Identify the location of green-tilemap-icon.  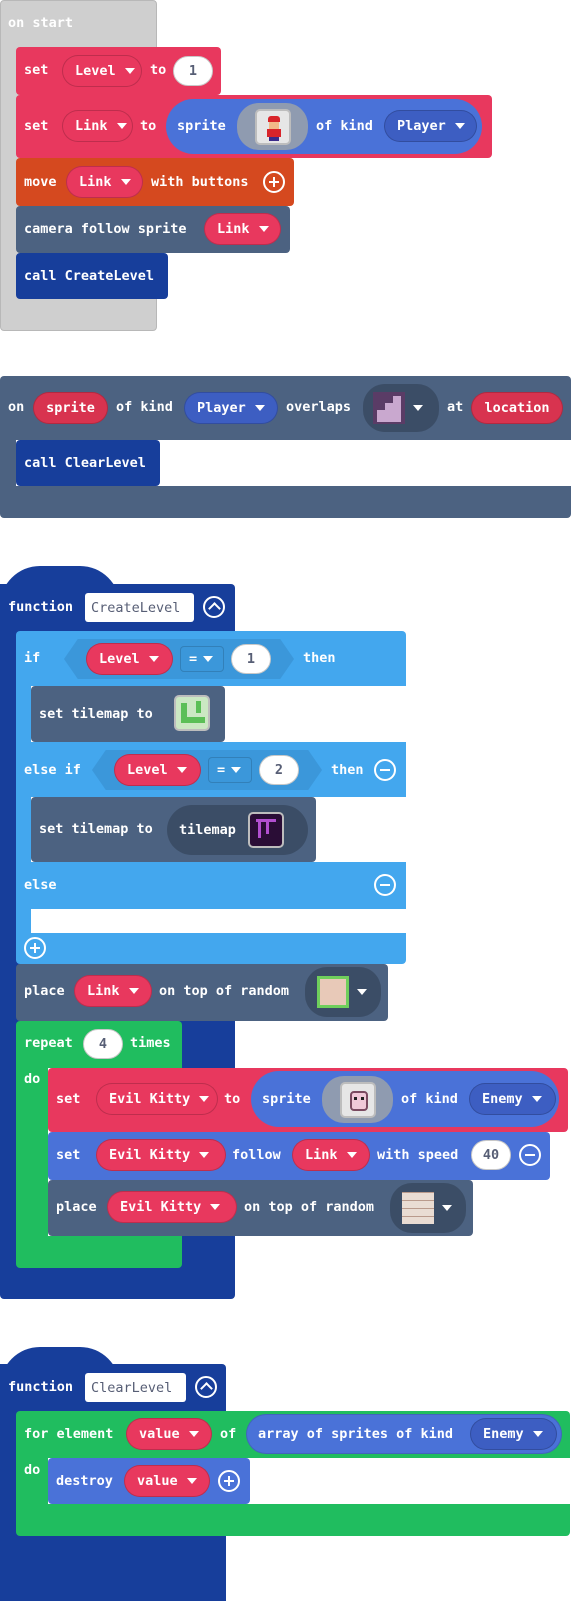
(192, 713).